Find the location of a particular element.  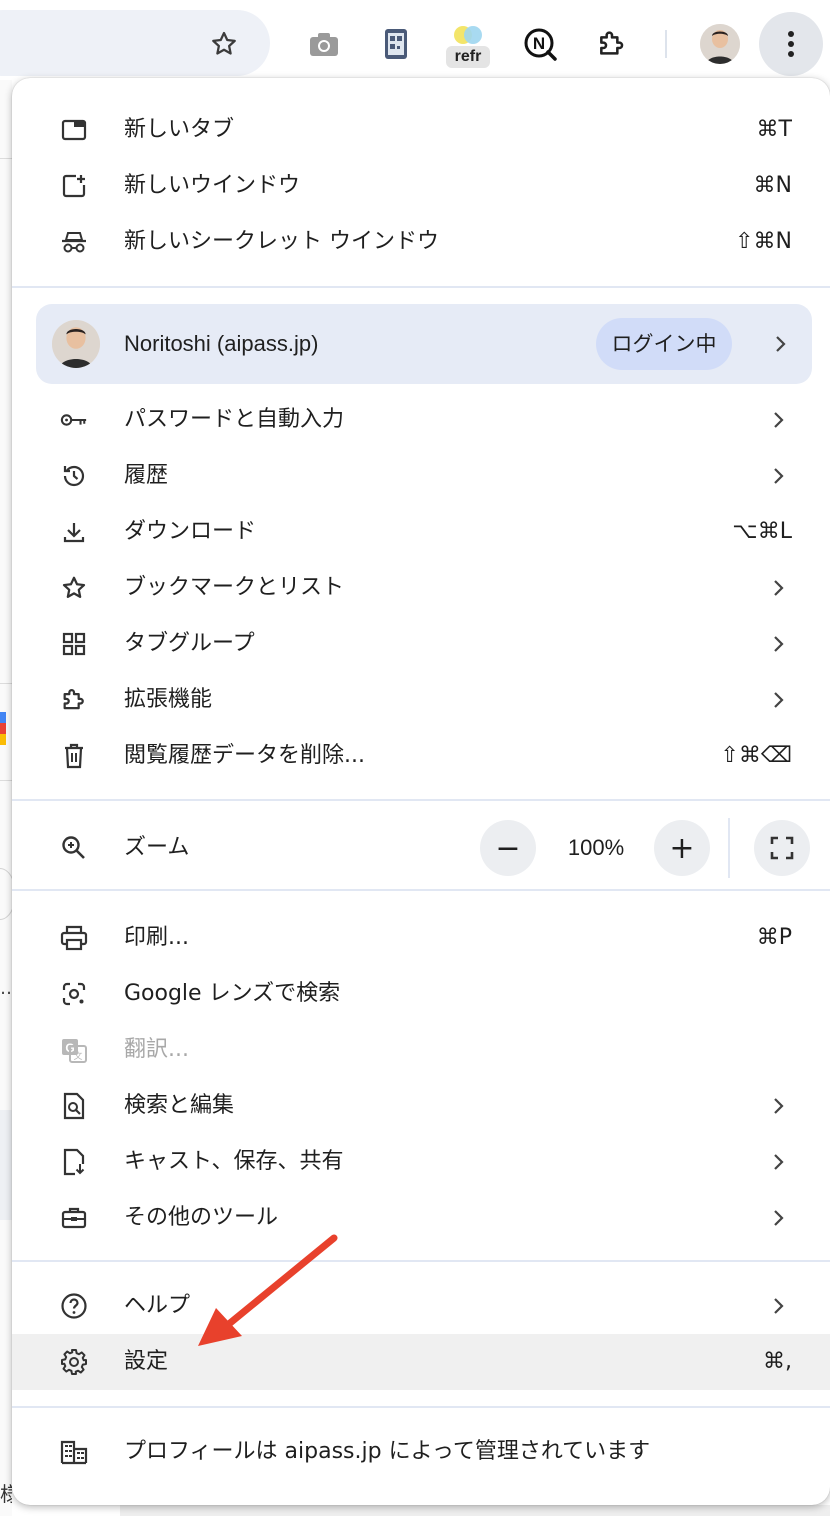

zoom-level: 100% is located at coordinates (596, 847).